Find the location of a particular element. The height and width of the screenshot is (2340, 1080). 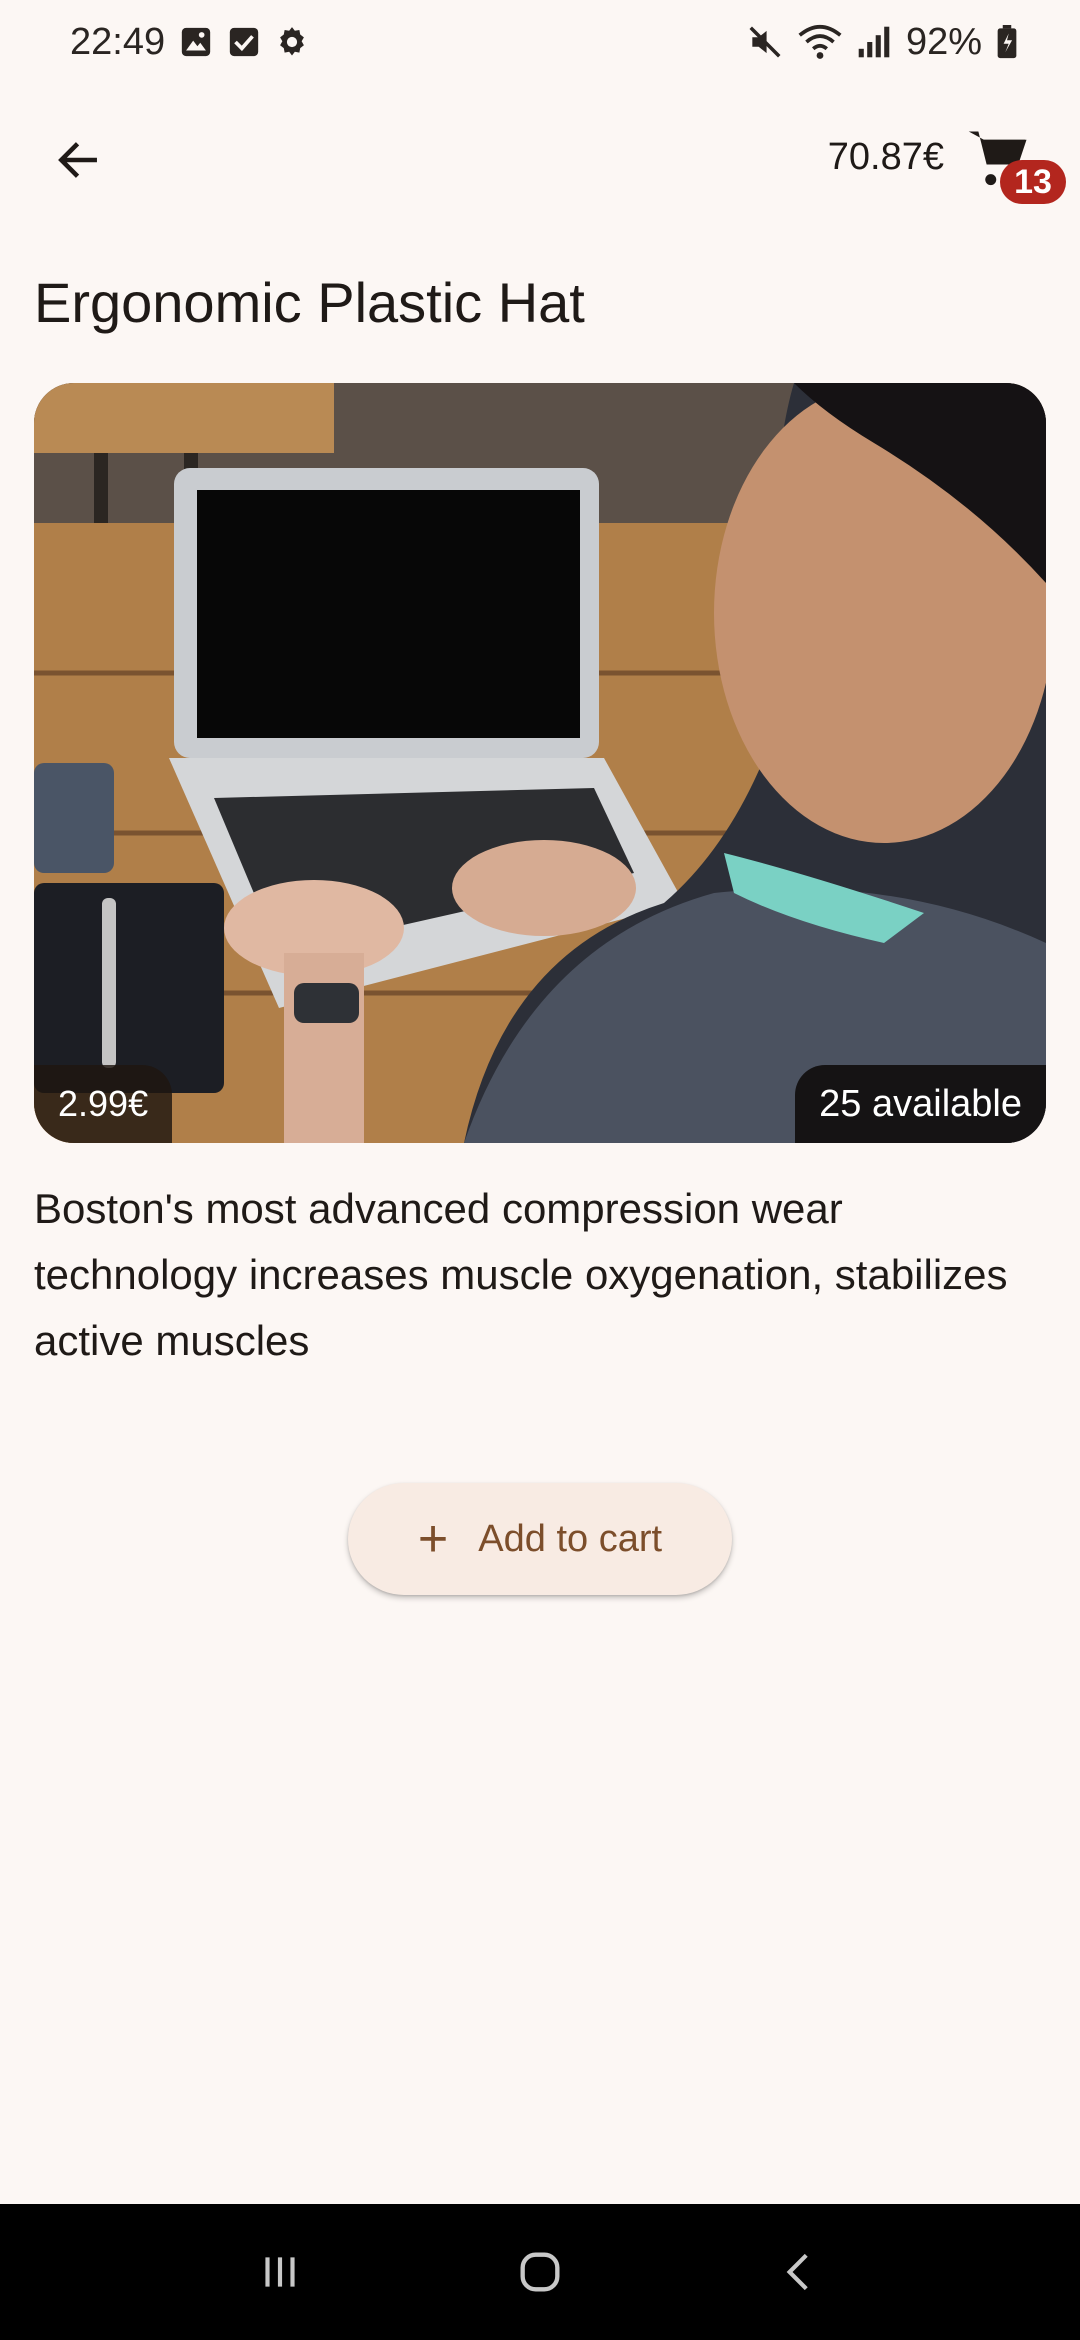

add-to-cart-label: Add to cart is located at coordinates (570, 1538).